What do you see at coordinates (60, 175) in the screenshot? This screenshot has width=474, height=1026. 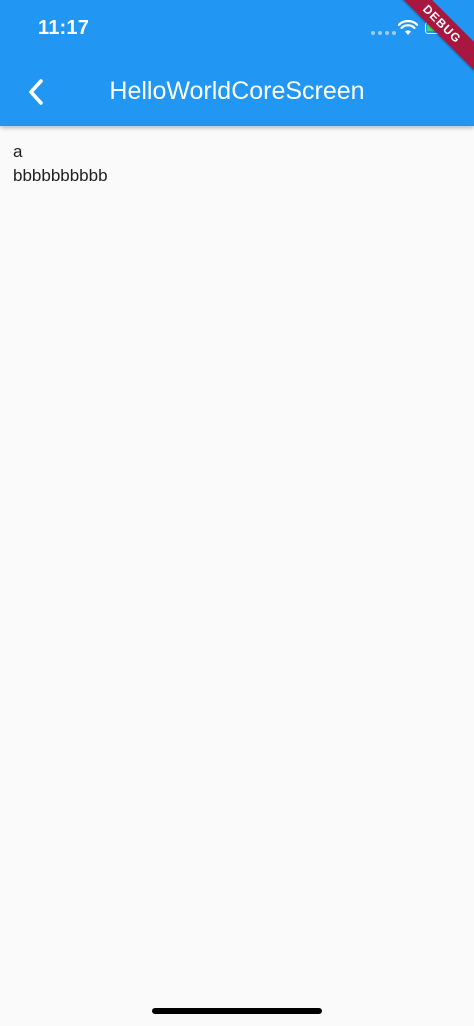 I see `text-line-b: bbbbbbbbbb` at bounding box center [60, 175].